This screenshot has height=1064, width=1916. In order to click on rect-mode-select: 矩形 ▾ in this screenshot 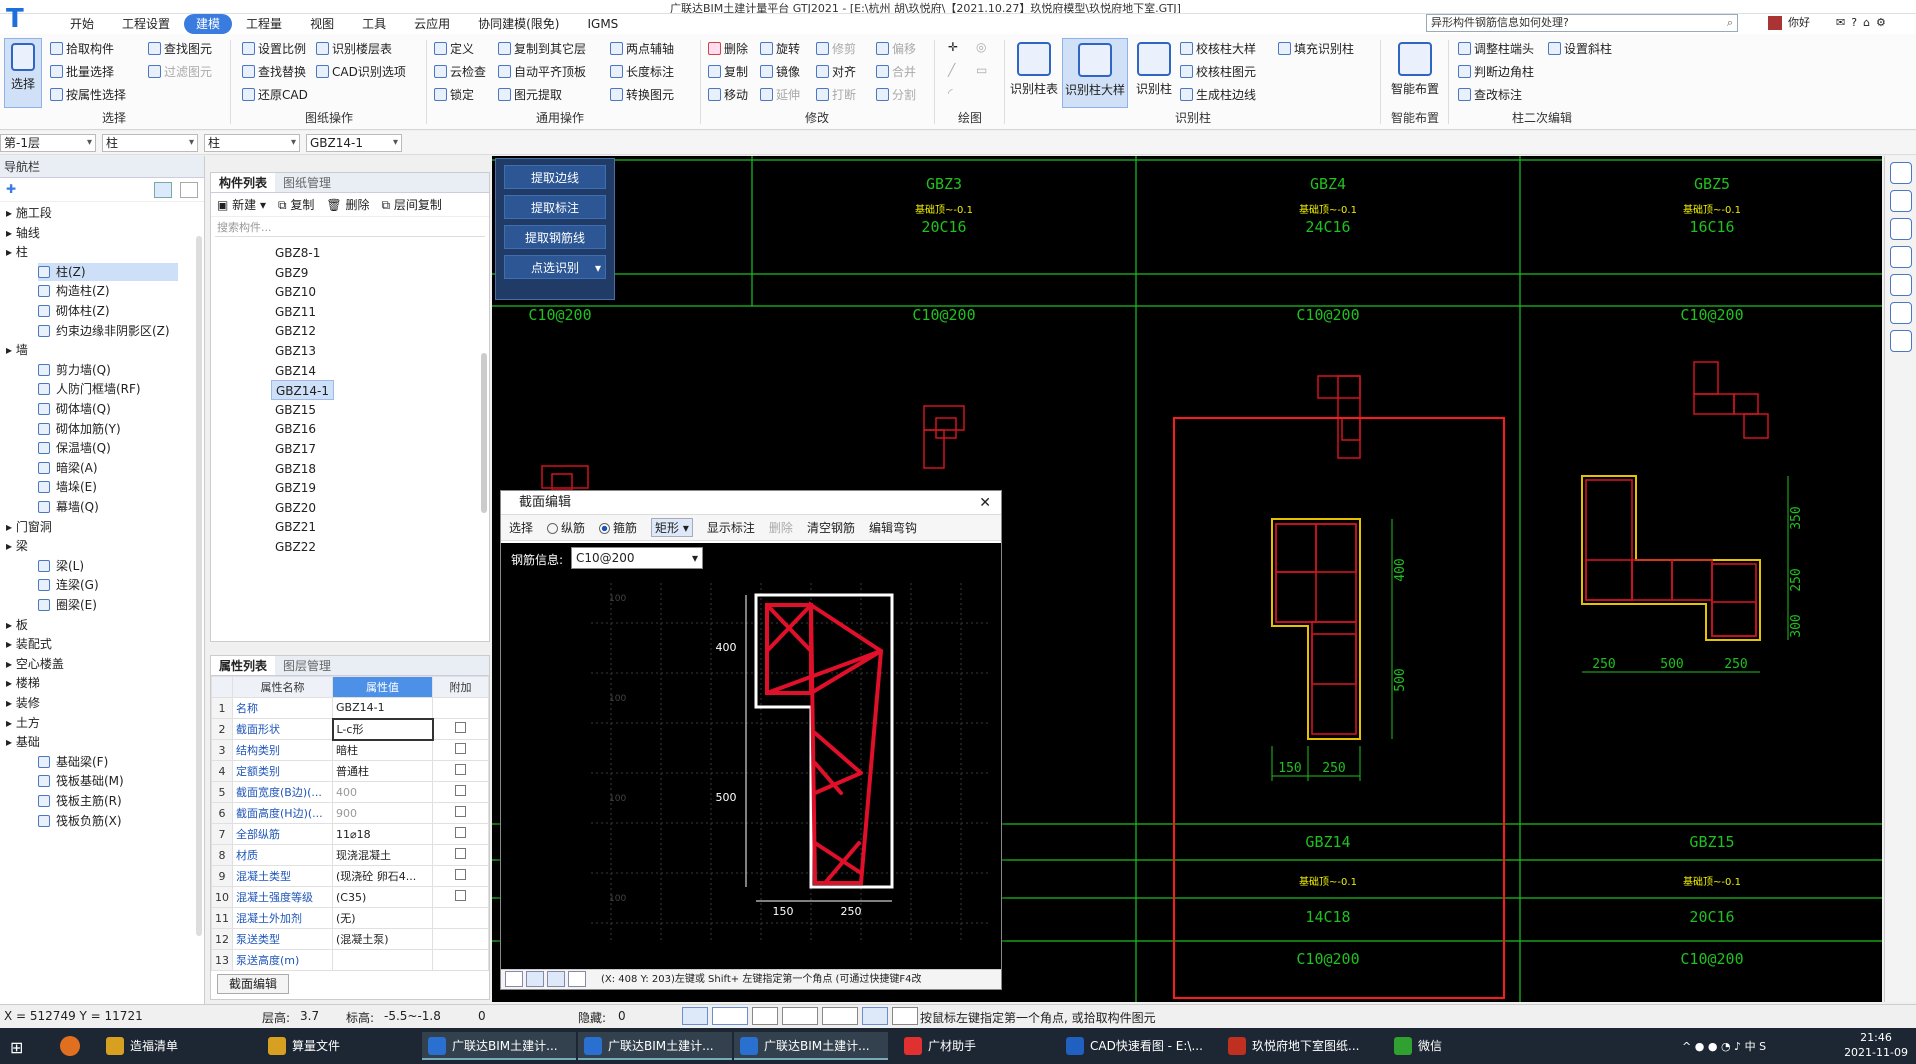, I will do `click(672, 527)`.